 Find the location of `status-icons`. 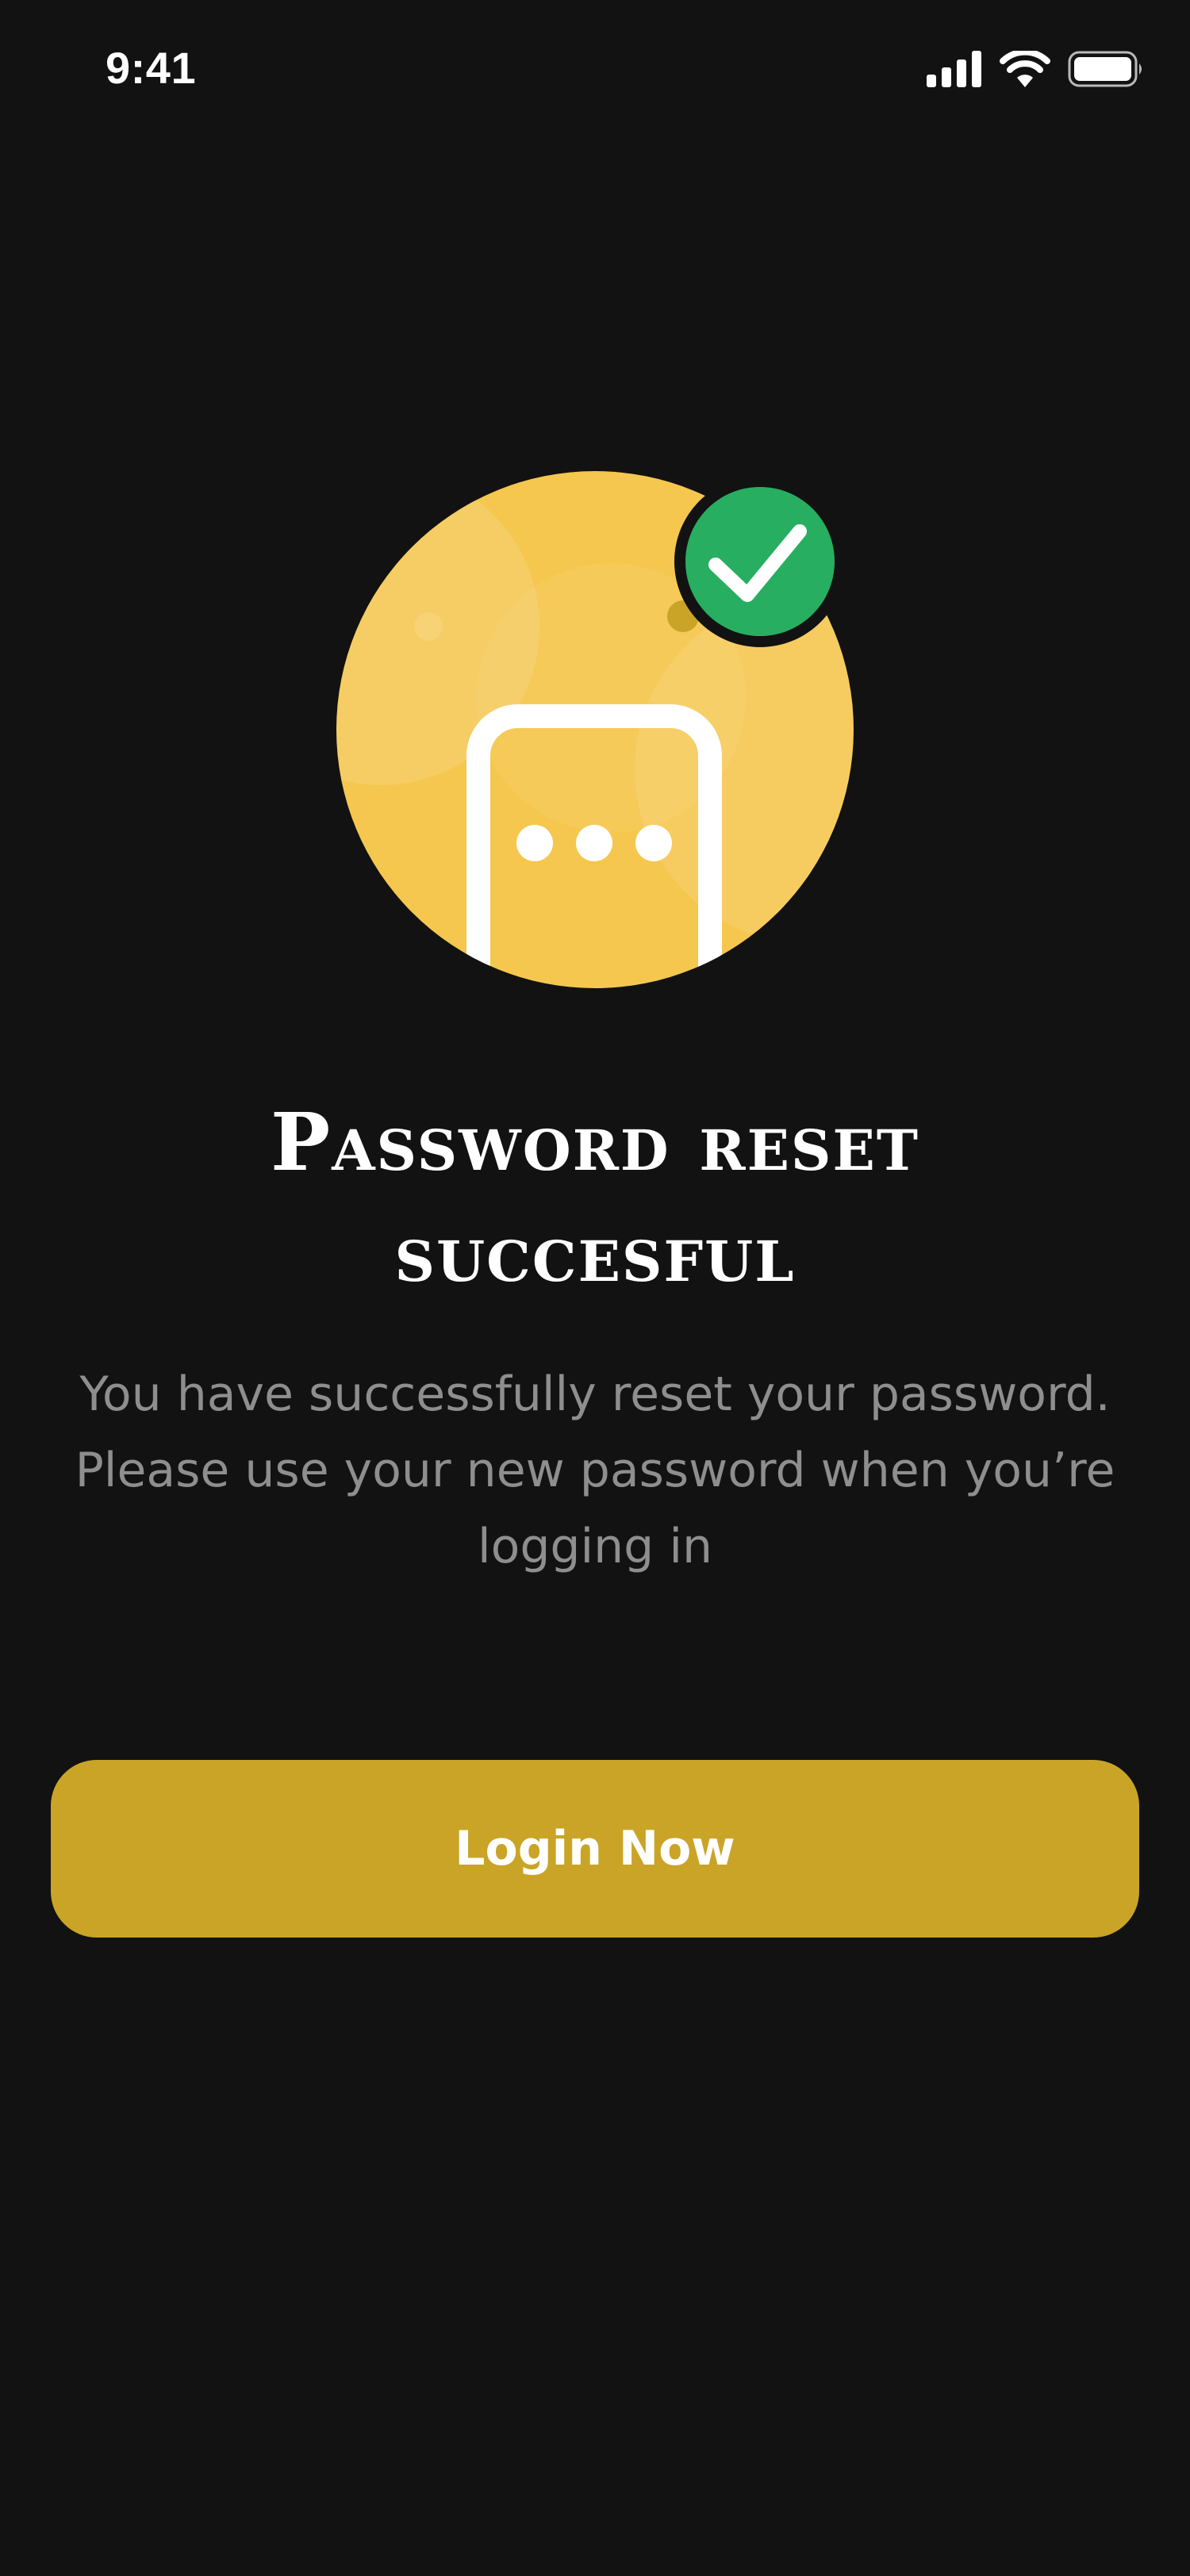

status-icons is located at coordinates (1035, 69).